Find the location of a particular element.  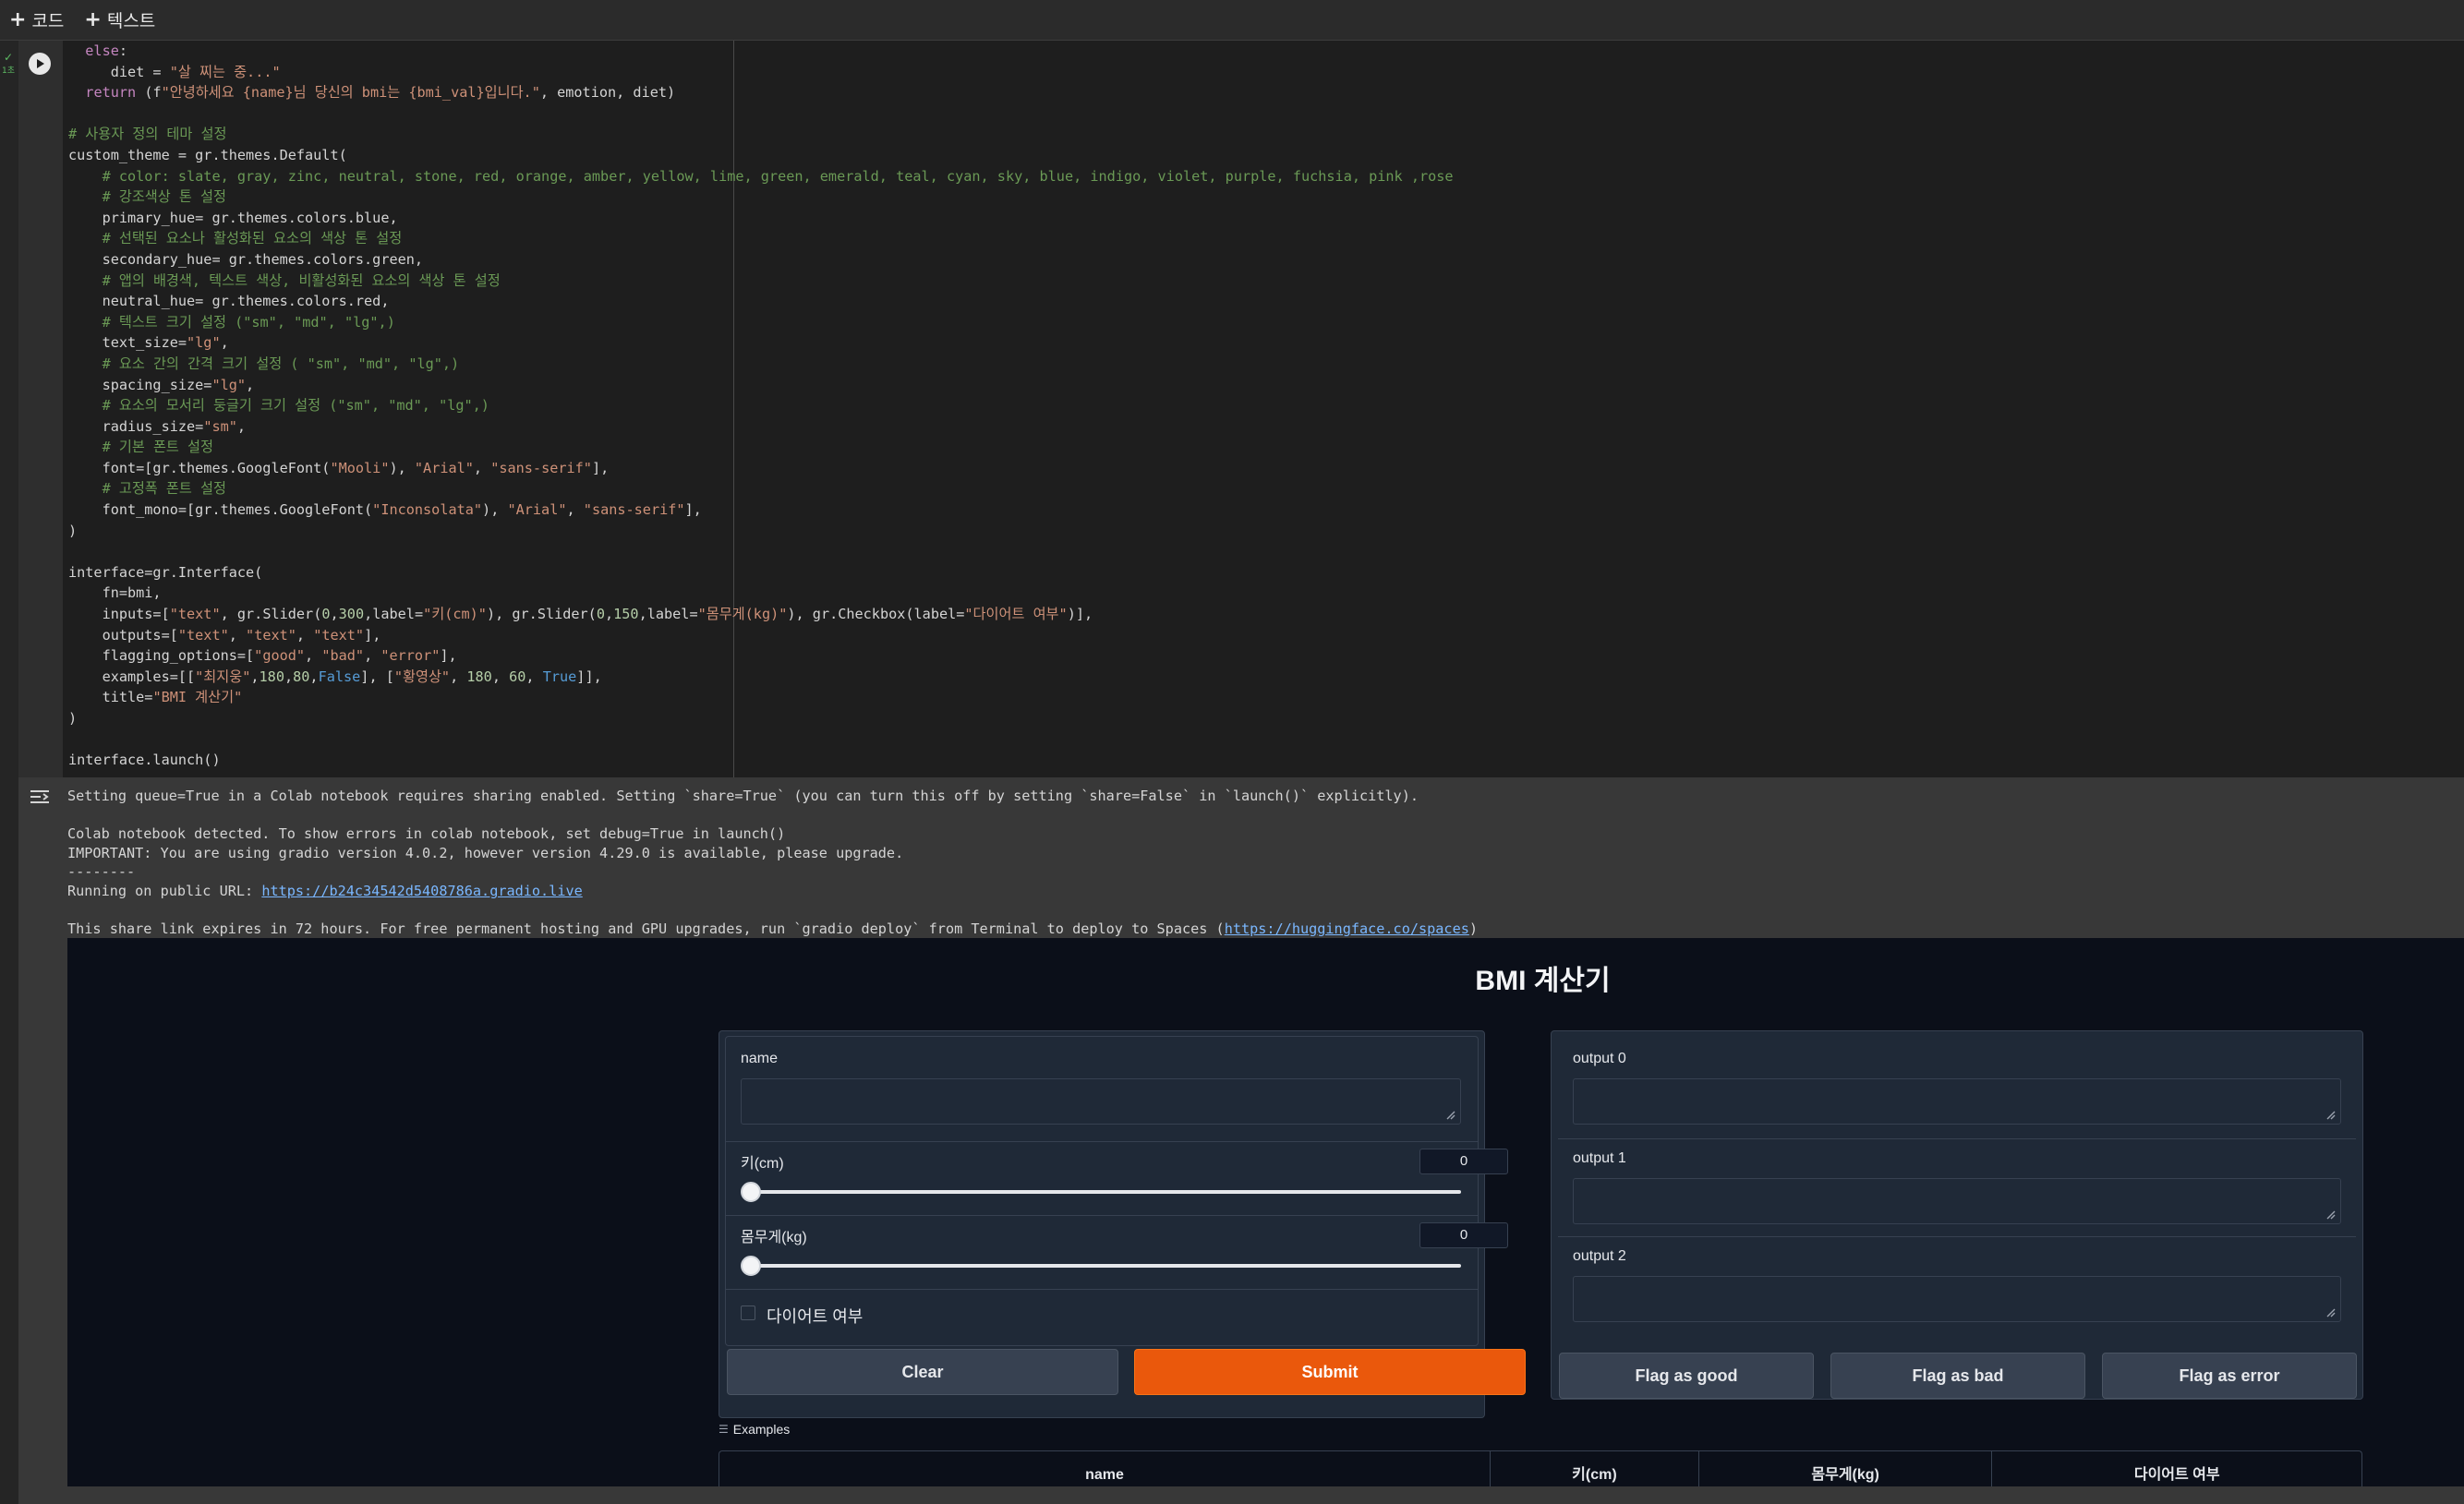

weight-label: 몸무게(kg) is located at coordinates (774, 1237).